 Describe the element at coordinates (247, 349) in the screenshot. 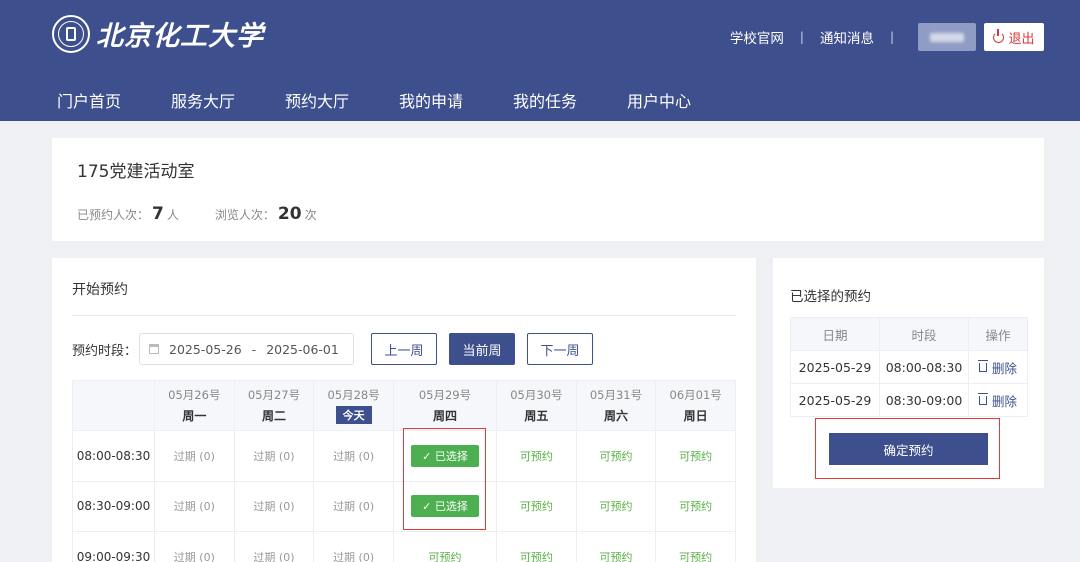

I see `date-range-picker: 2025-05-26 - 2025-06-01` at that location.